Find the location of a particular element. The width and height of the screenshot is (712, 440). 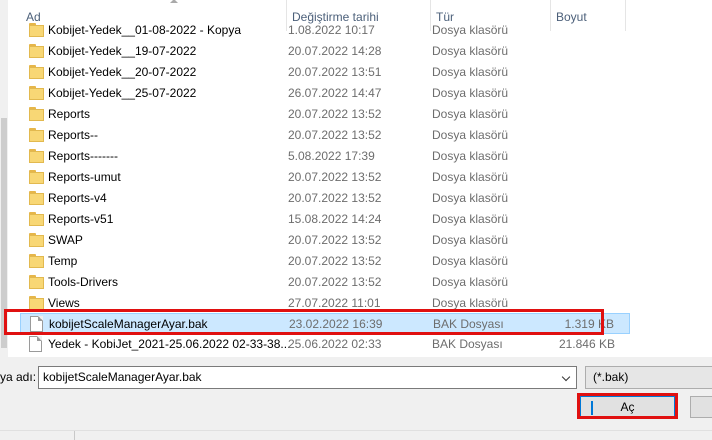

chevron-down-icon is located at coordinates (566, 377).